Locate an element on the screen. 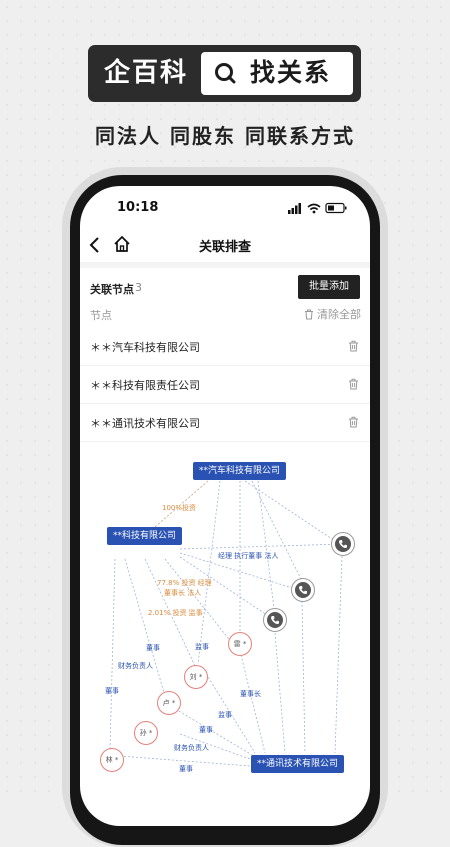  clear-all-label: 清除全部 is located at coordinates (339, 314).